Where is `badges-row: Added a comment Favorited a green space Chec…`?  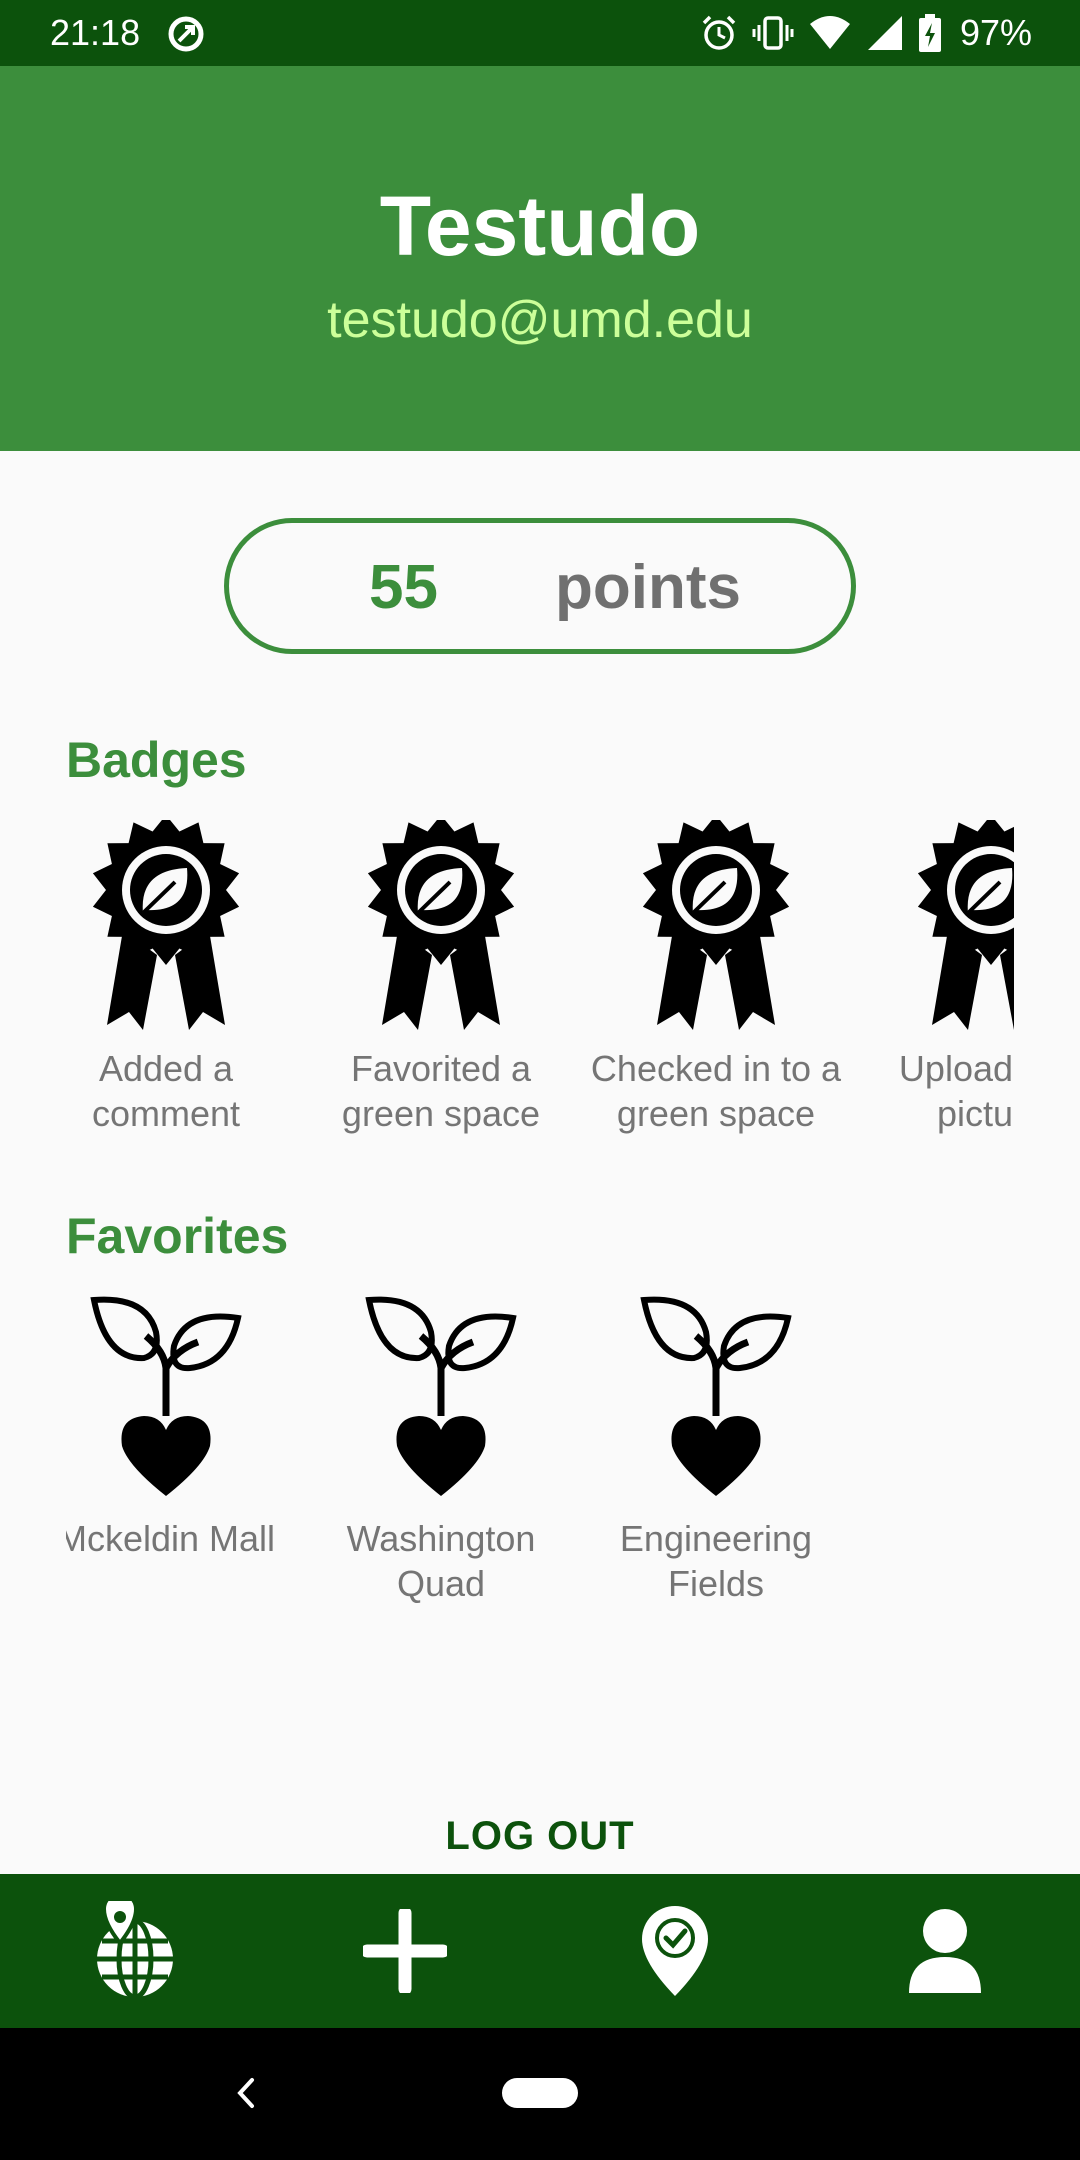
badges-row: Added a comment Favorited a green space Chec… is located at coordinates (540, 980).